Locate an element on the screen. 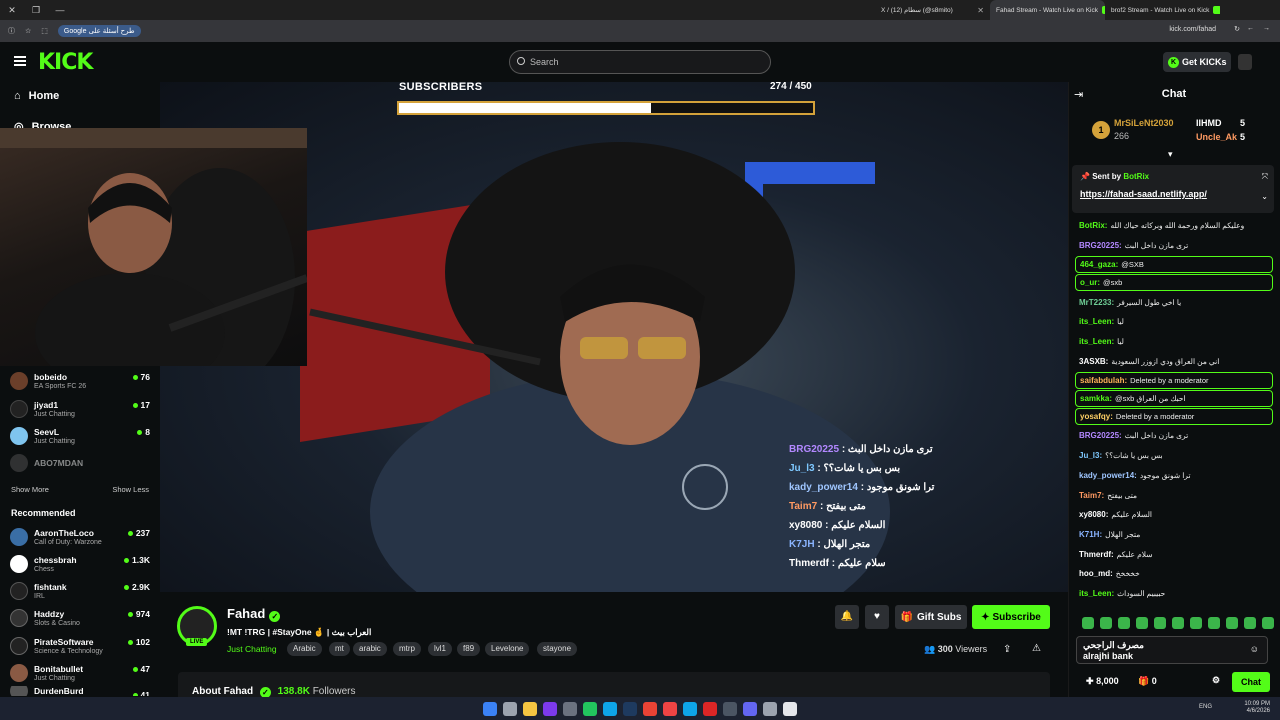  sidebar-channel: jiyad1 Just Chatting 17 is located at coordinates (80, 409).